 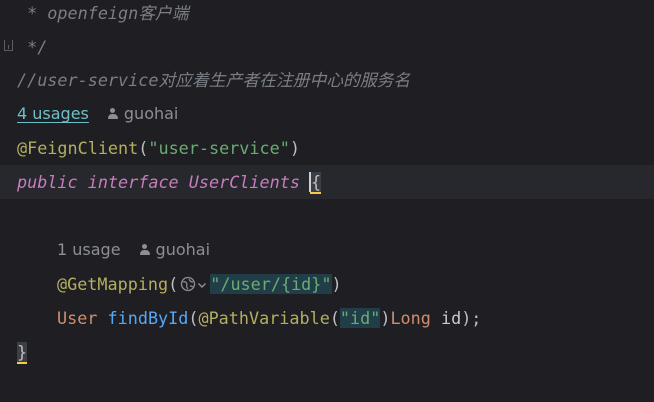 What do you see at coordinates (148, 318) in the screenshot?
I see `method-name: findById` at bounding box center [148, 318].